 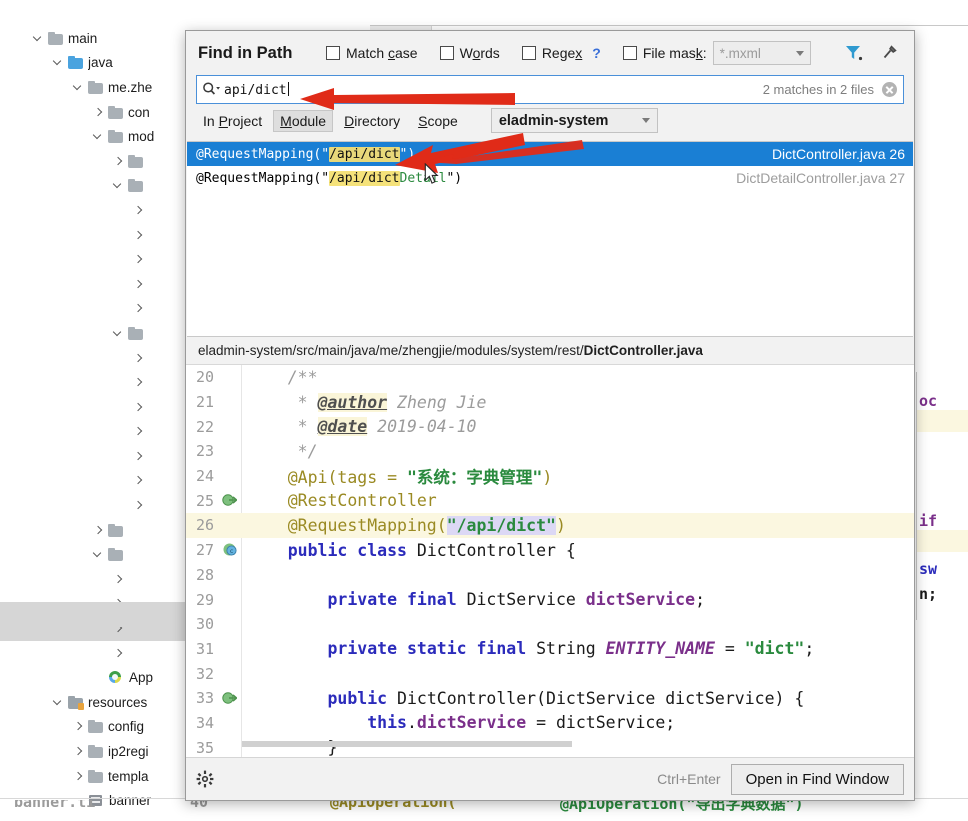 I want to click on tree-row: App, so click(x=100, y=677).